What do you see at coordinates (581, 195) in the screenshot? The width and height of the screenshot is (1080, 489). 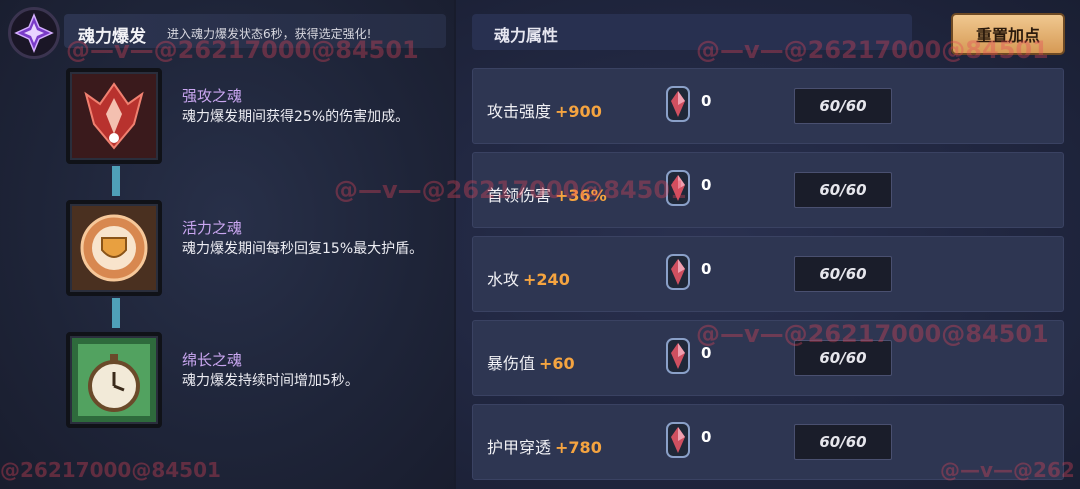 I see `attribute-bonus: +36%` at bounding box center [581, 195].